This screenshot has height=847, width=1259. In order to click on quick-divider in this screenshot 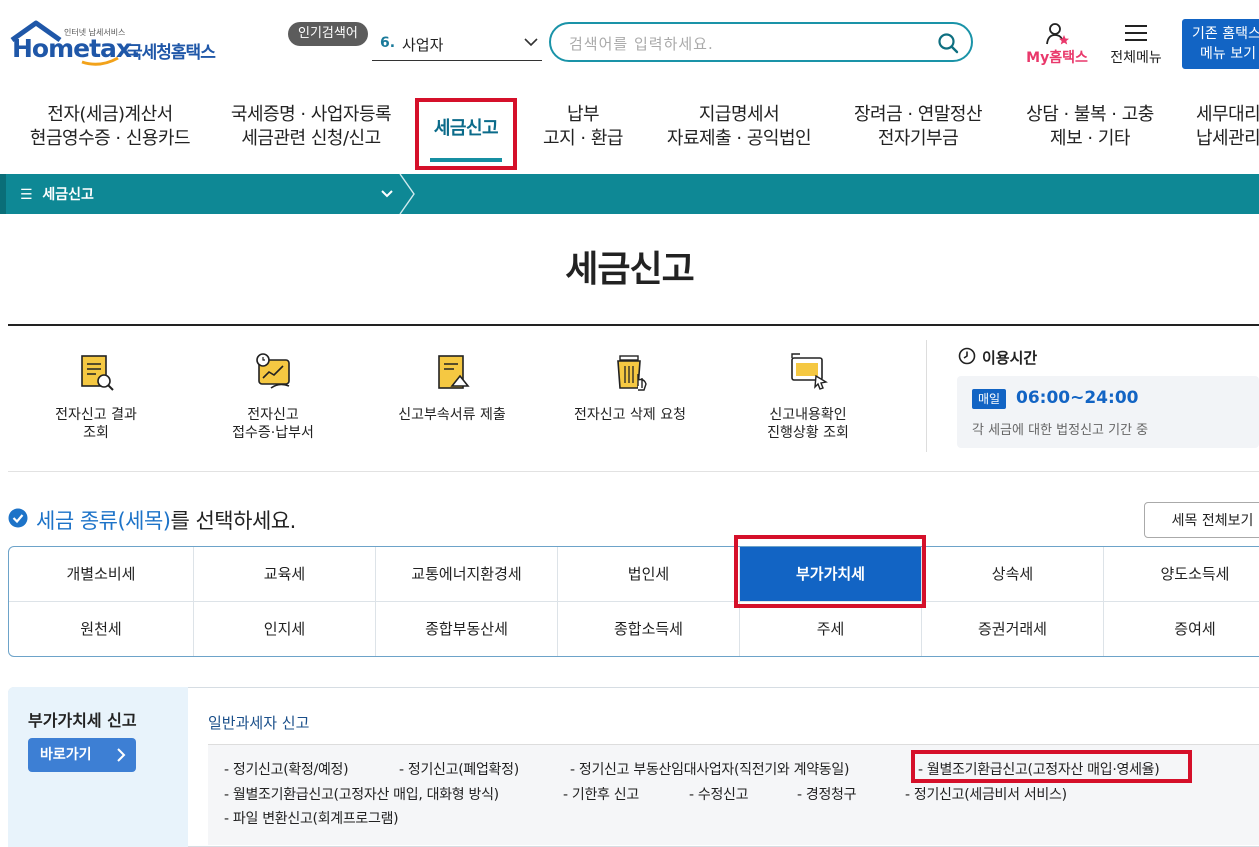, I will do `click(926, 396)`.